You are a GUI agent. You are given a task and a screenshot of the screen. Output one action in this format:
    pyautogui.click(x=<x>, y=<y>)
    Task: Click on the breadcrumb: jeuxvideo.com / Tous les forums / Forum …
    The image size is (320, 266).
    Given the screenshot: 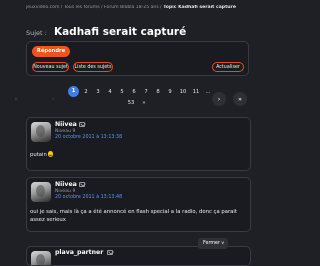 What is the action you would take?
    pyautogui.click(x=138, y=7)
    